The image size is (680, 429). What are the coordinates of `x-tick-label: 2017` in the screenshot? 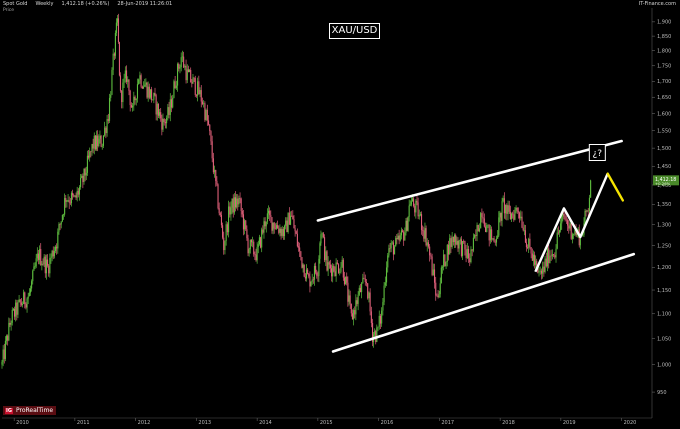 It's located at (447, 422).